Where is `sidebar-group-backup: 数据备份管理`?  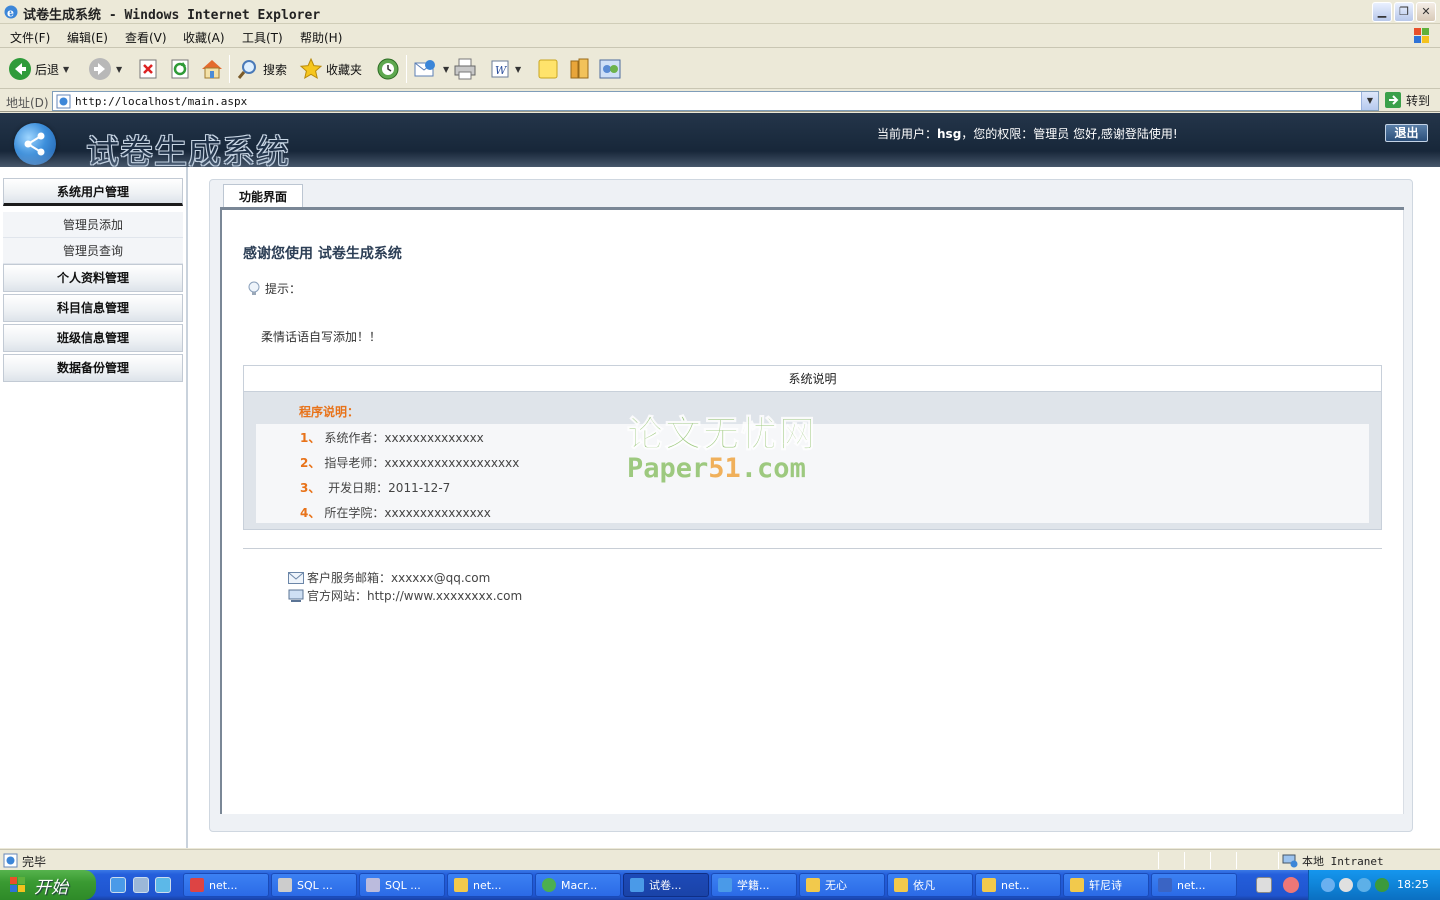 sidebar-group-backup: 数据备份管理 is located at coordinates (93, 368).